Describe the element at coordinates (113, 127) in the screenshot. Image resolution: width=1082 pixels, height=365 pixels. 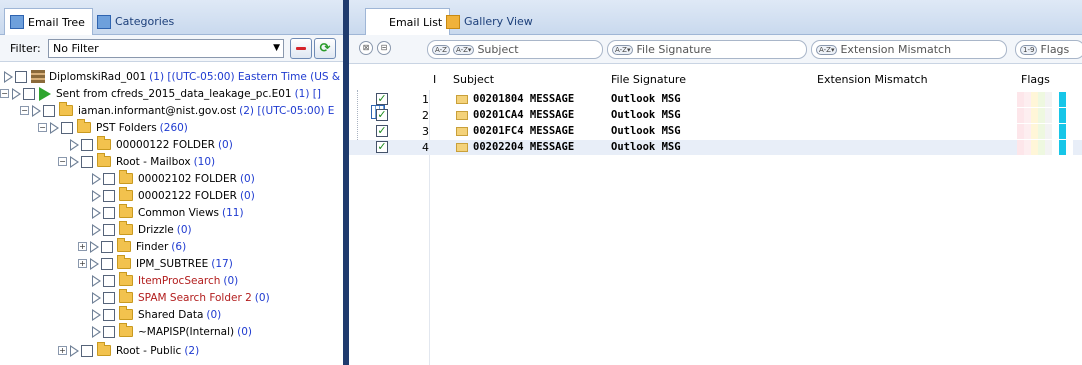
I see `tree-node-pst-folders: − PST Folders (260)` at that location.